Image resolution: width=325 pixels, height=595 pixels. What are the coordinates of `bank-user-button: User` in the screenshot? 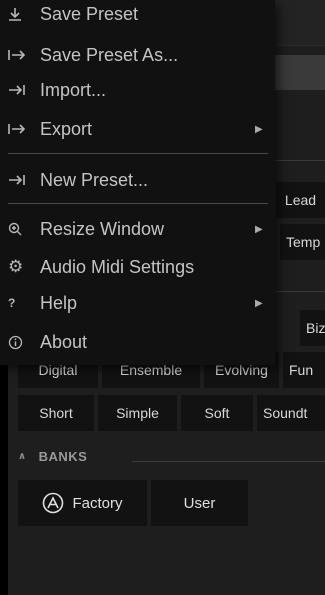 It's located at (199, 503).